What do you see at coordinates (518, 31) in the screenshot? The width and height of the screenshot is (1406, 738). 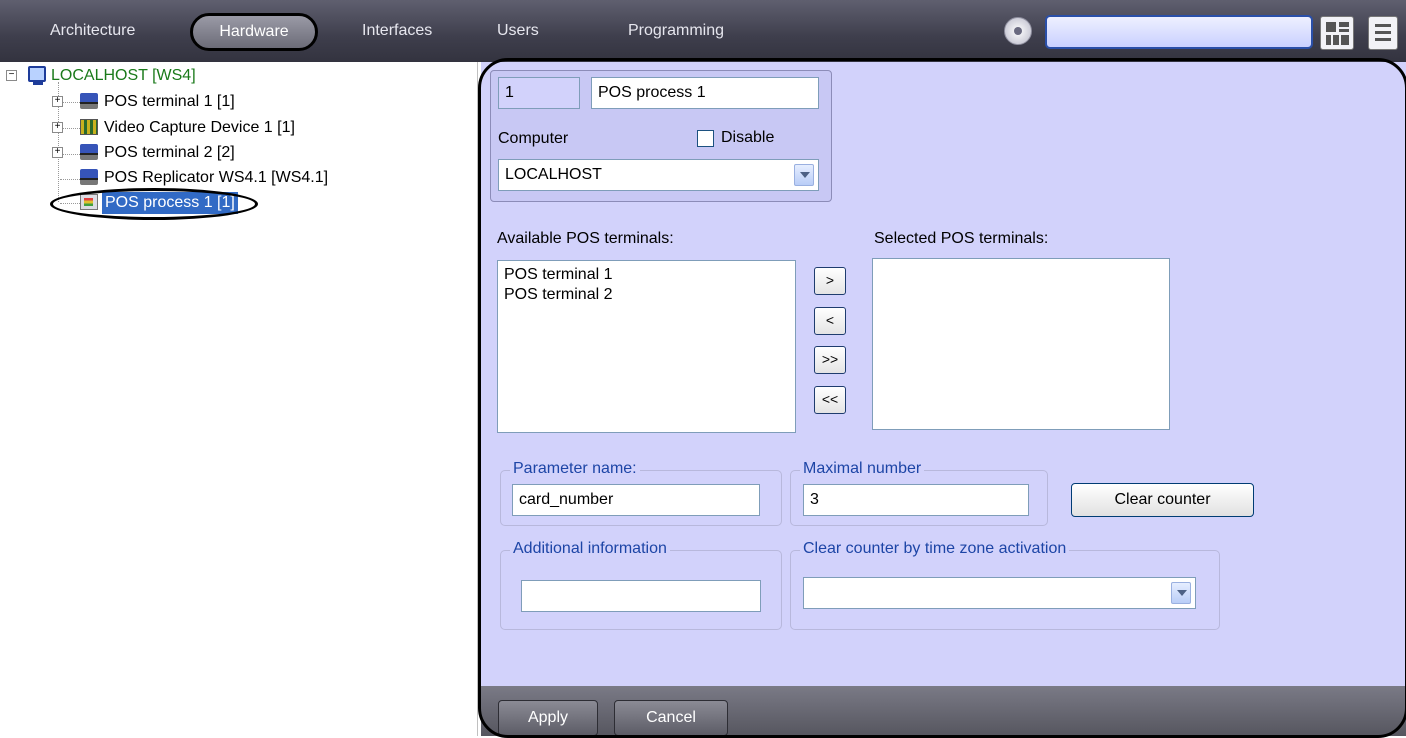 I see `tab-users: Users` at bounding box center [518, 31].